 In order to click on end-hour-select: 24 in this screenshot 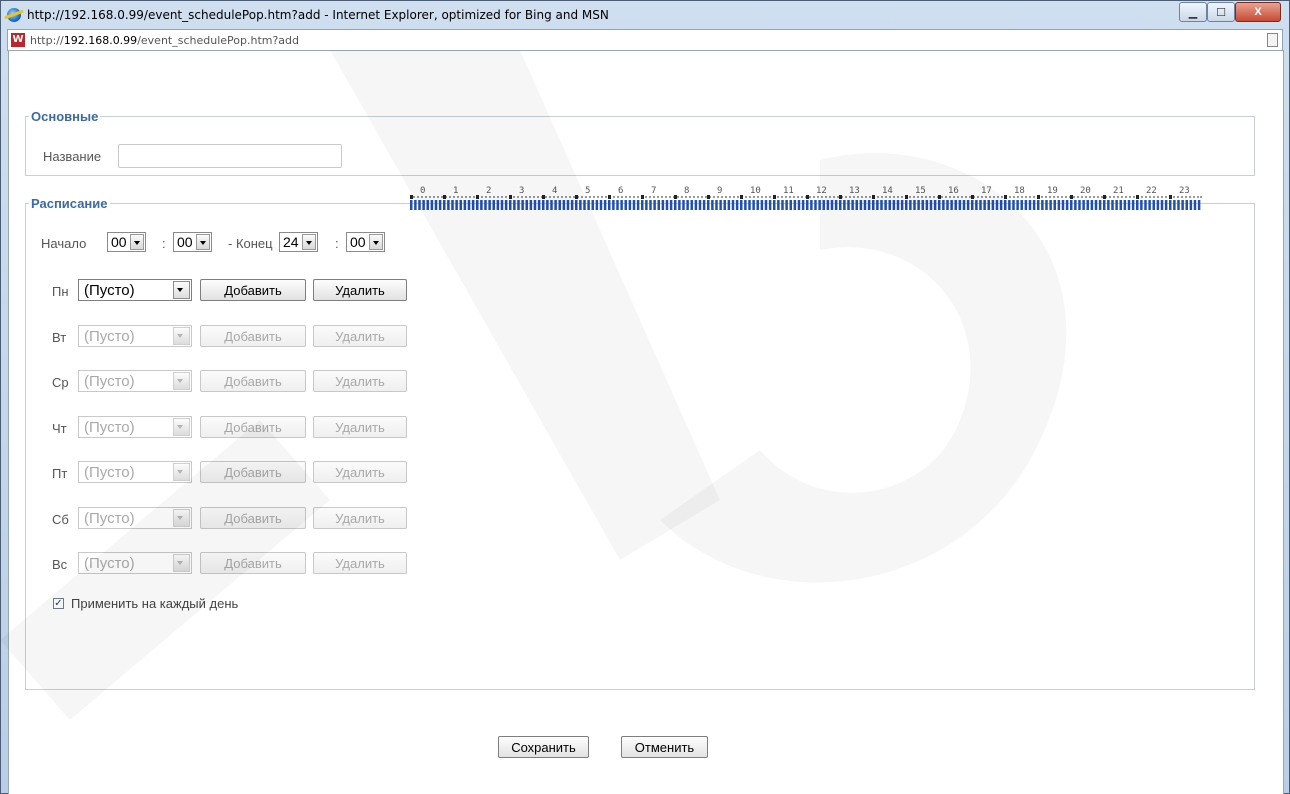, I will do `click(298, 242)`.